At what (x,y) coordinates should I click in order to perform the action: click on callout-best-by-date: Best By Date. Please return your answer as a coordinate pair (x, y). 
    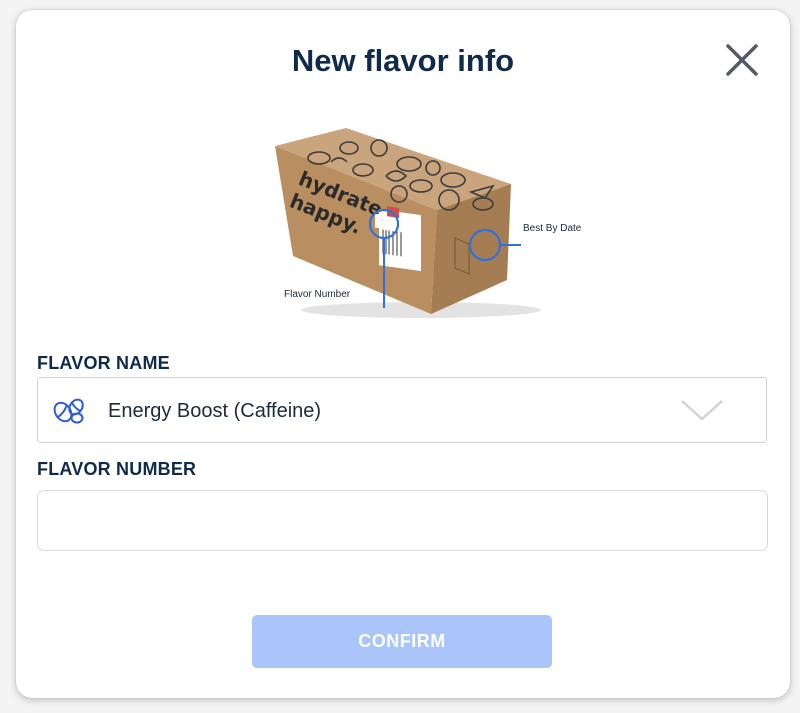
    Looking at the image, I should click on (552, 228).